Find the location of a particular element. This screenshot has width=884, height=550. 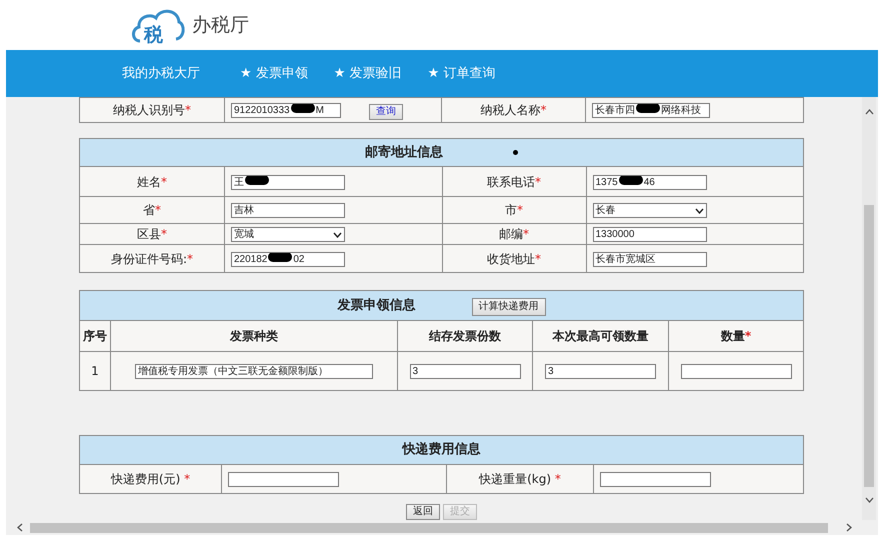

input-field: 长春市四 网络科技 is located at coordinates (651, 110).